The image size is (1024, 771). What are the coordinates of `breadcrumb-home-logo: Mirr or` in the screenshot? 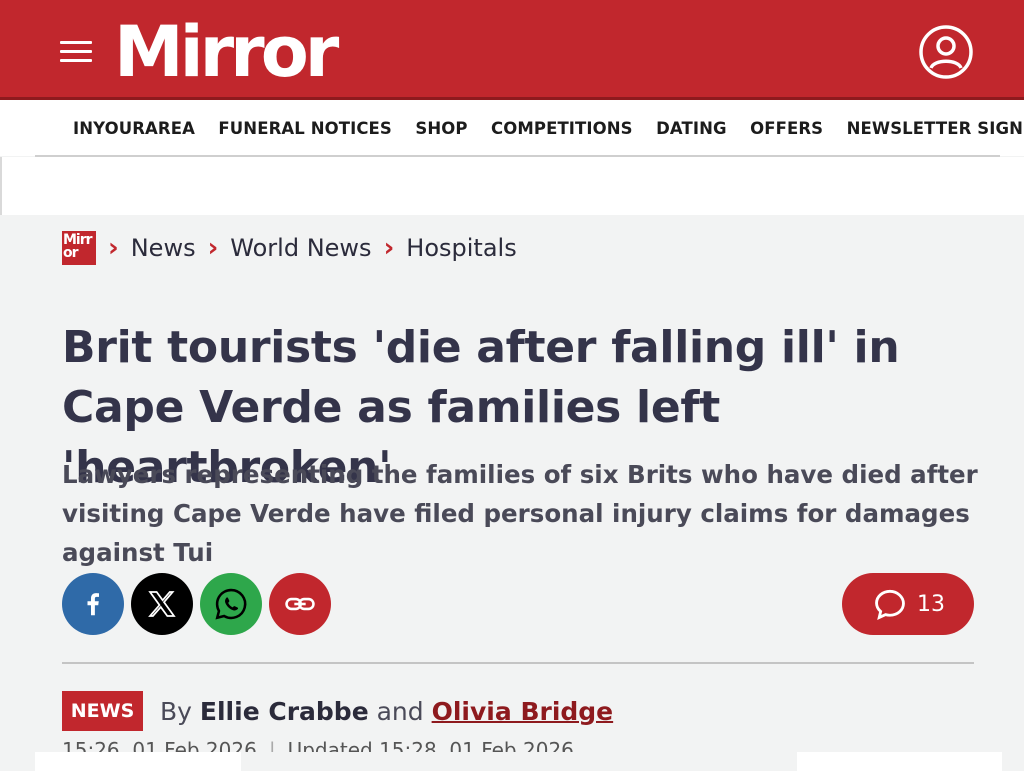 It's located at (79, 248).